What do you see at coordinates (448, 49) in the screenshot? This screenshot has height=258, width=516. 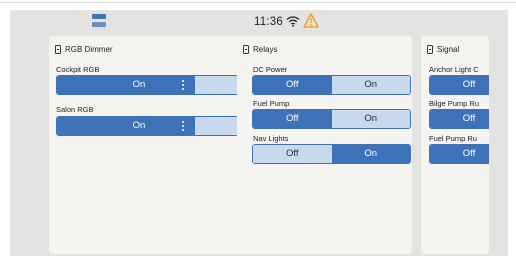 I see `panel-title: Signal` at bounding box center [448, 49].